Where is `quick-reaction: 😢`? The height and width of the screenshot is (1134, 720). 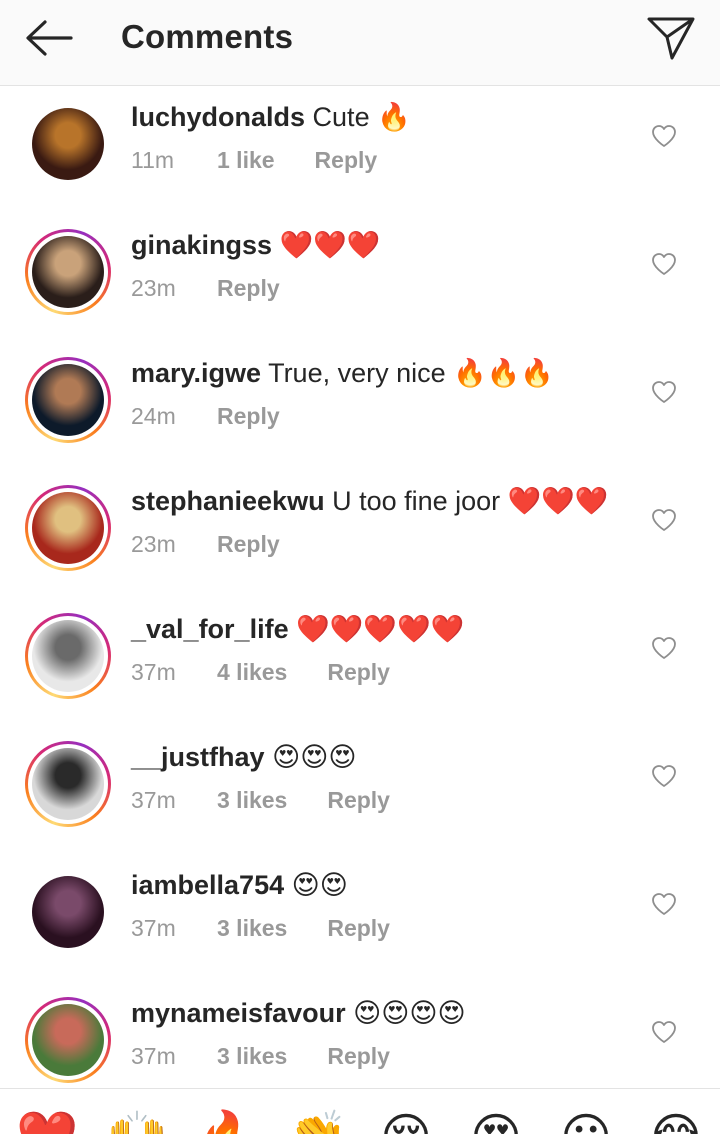
quick-reaction: 😢 is located at coordinates (406, 1120).